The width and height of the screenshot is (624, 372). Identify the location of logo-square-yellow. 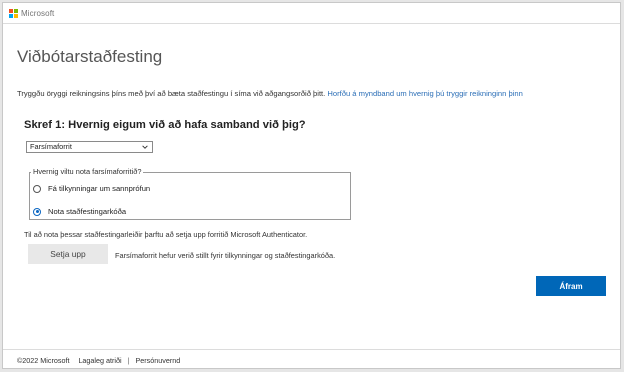
(16, 15).